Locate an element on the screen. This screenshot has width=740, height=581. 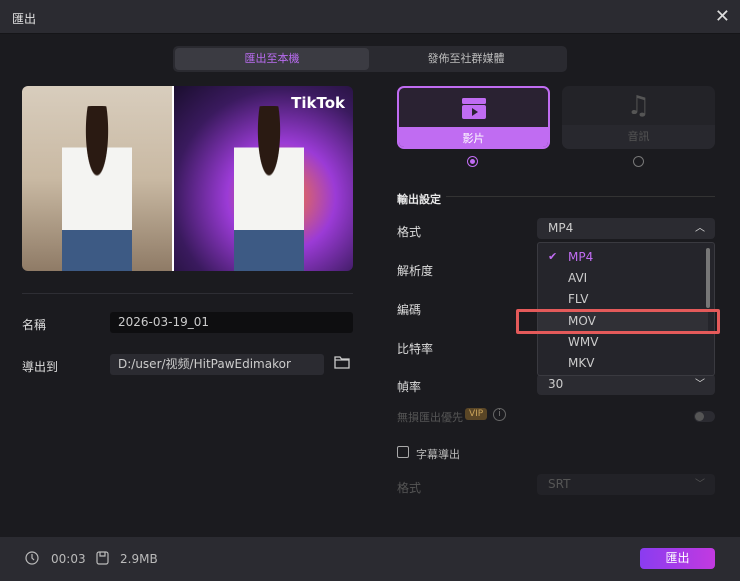
subtitle-format-value: SRT is located at coordinates (559, 484).